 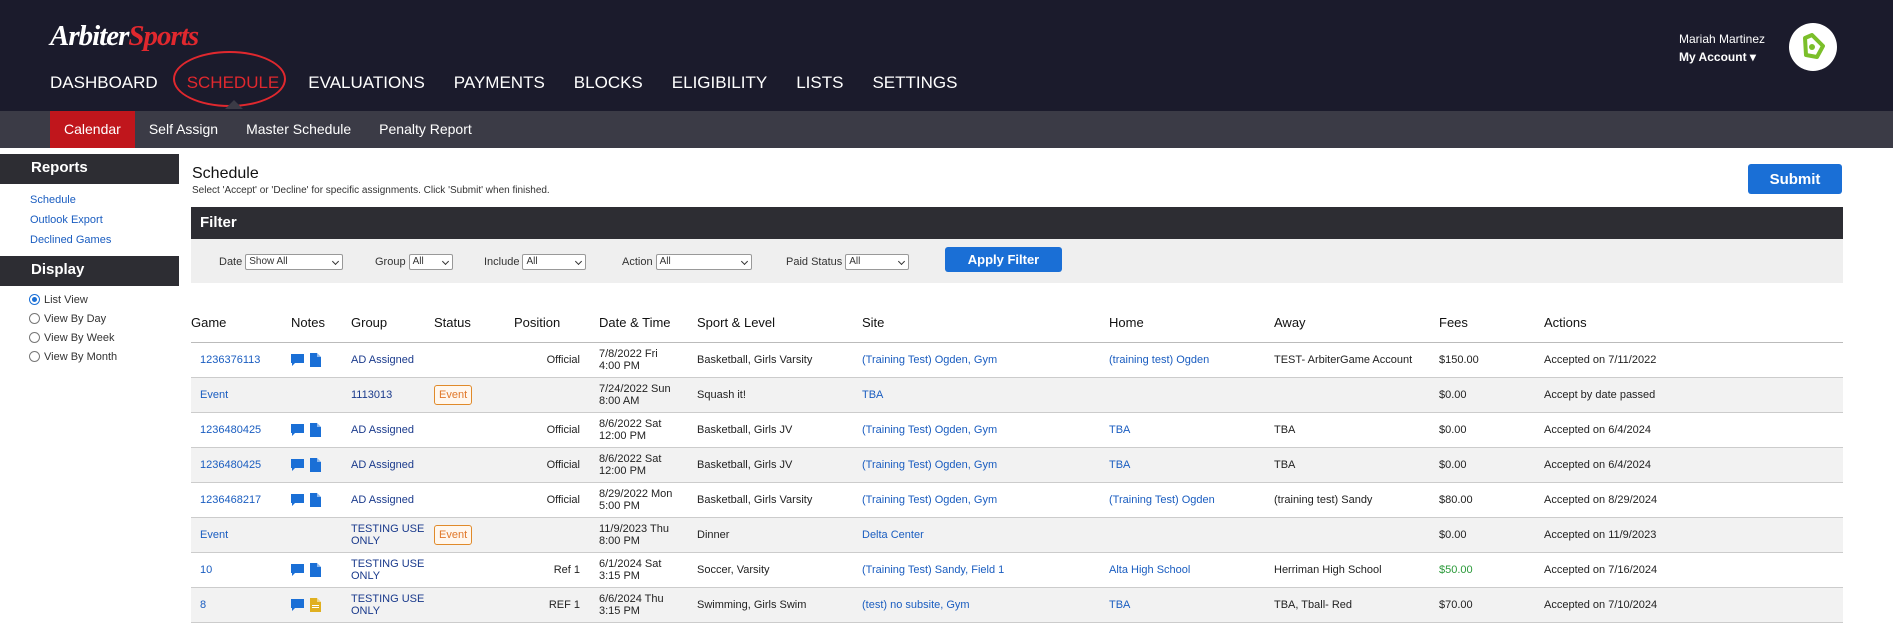 I want to click on date-text: 8/6/2022 Sat, so click(x=630, y=458).